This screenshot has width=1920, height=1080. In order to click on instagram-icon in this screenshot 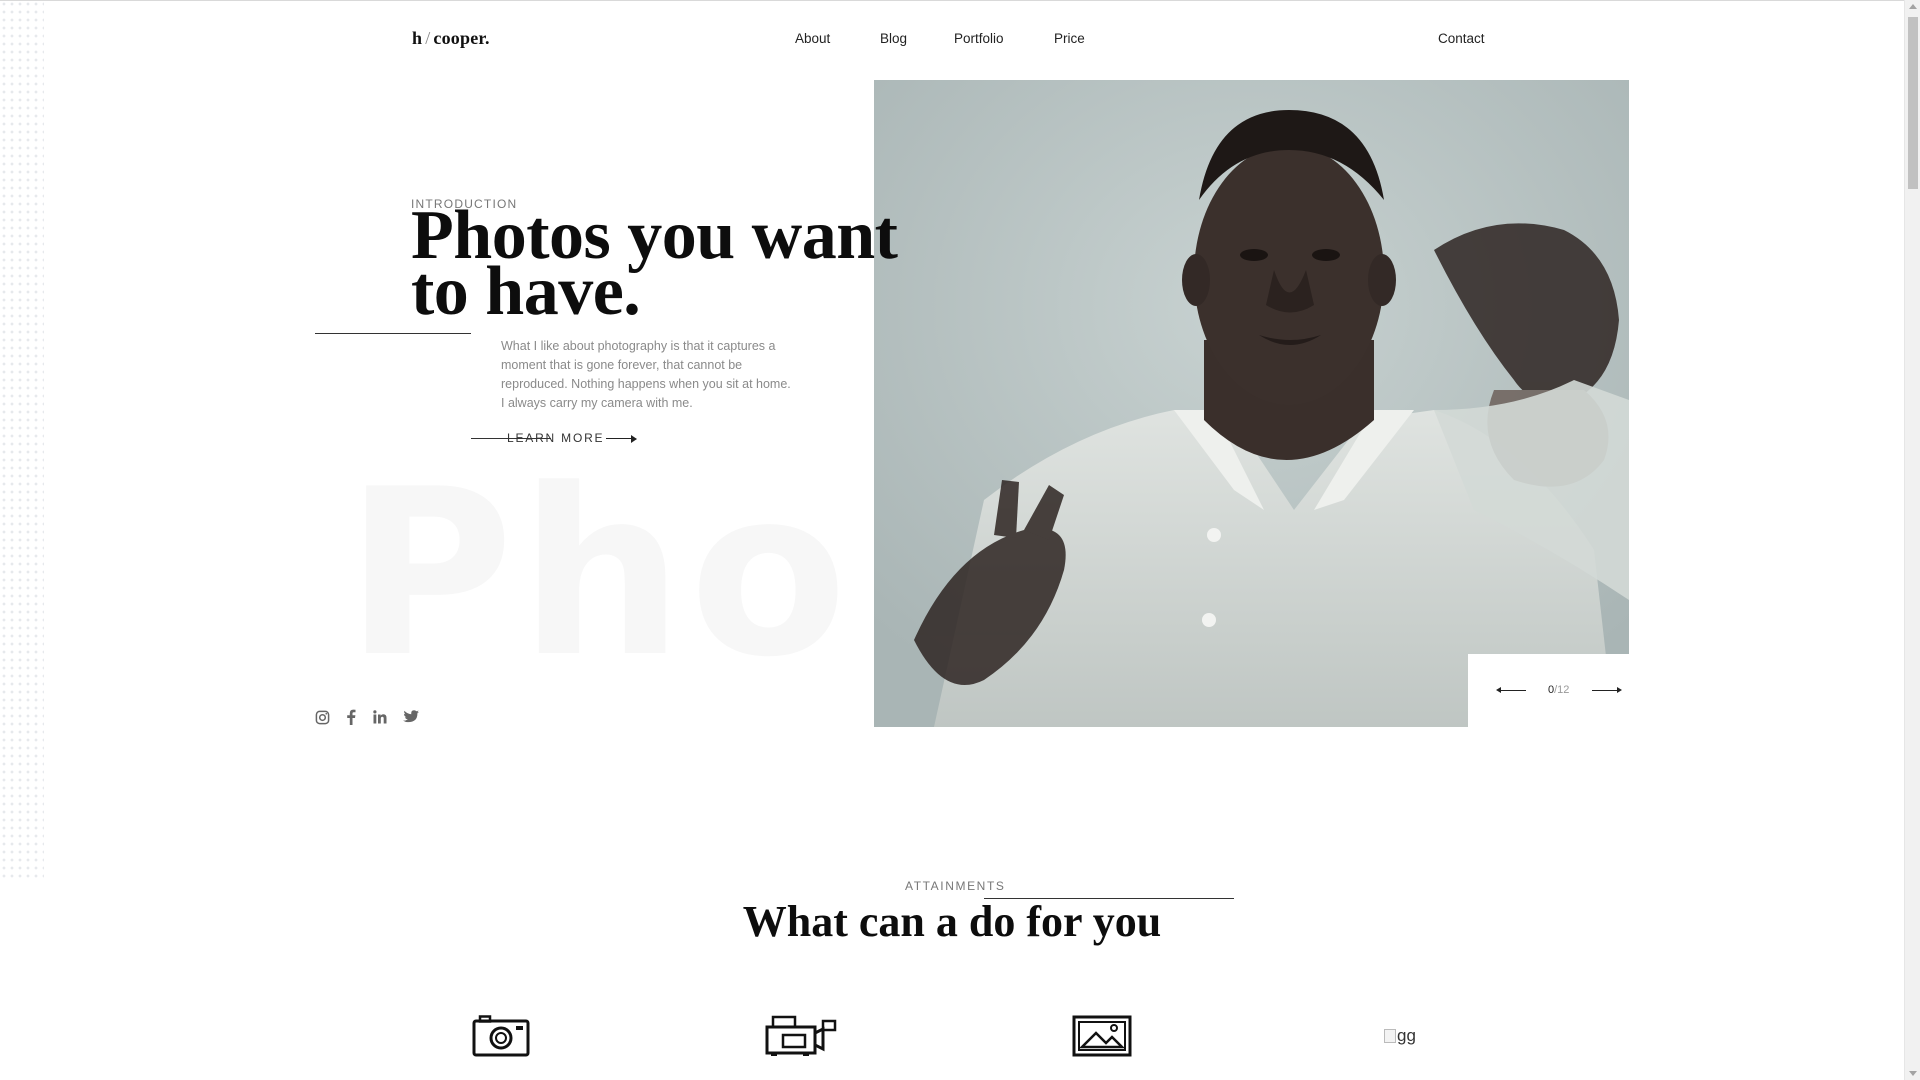, I will do `click(322, 717)`.